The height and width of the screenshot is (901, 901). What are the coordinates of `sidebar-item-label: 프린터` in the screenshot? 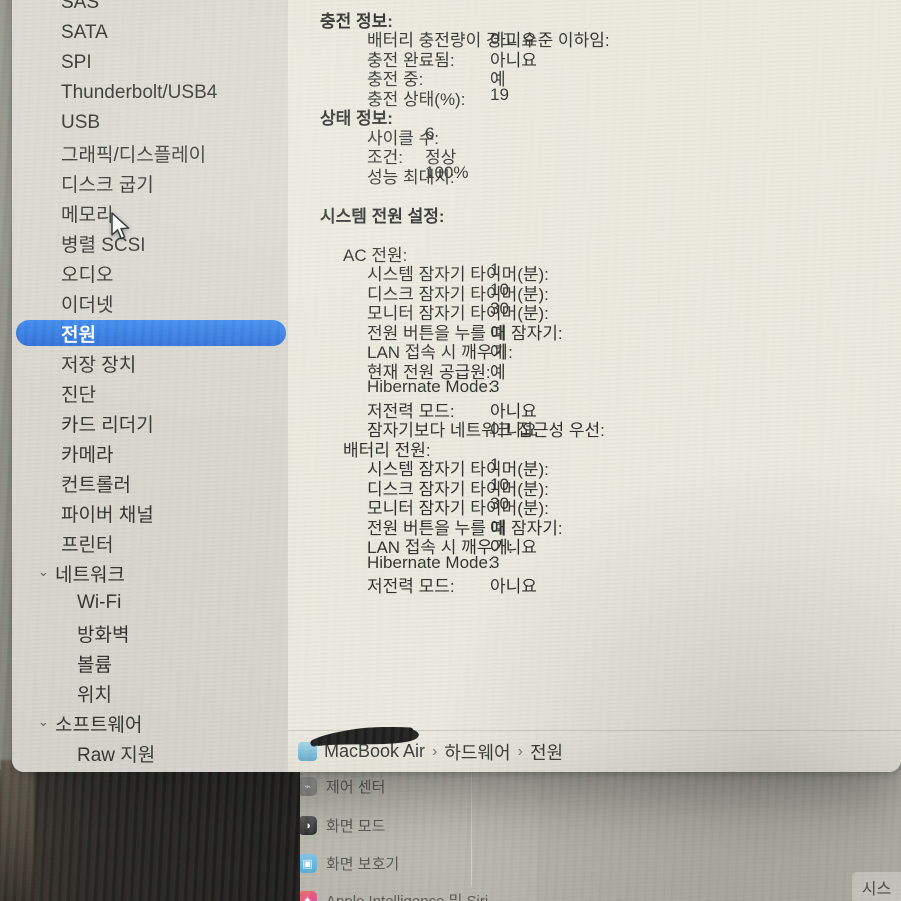 It's located at (87, 545).